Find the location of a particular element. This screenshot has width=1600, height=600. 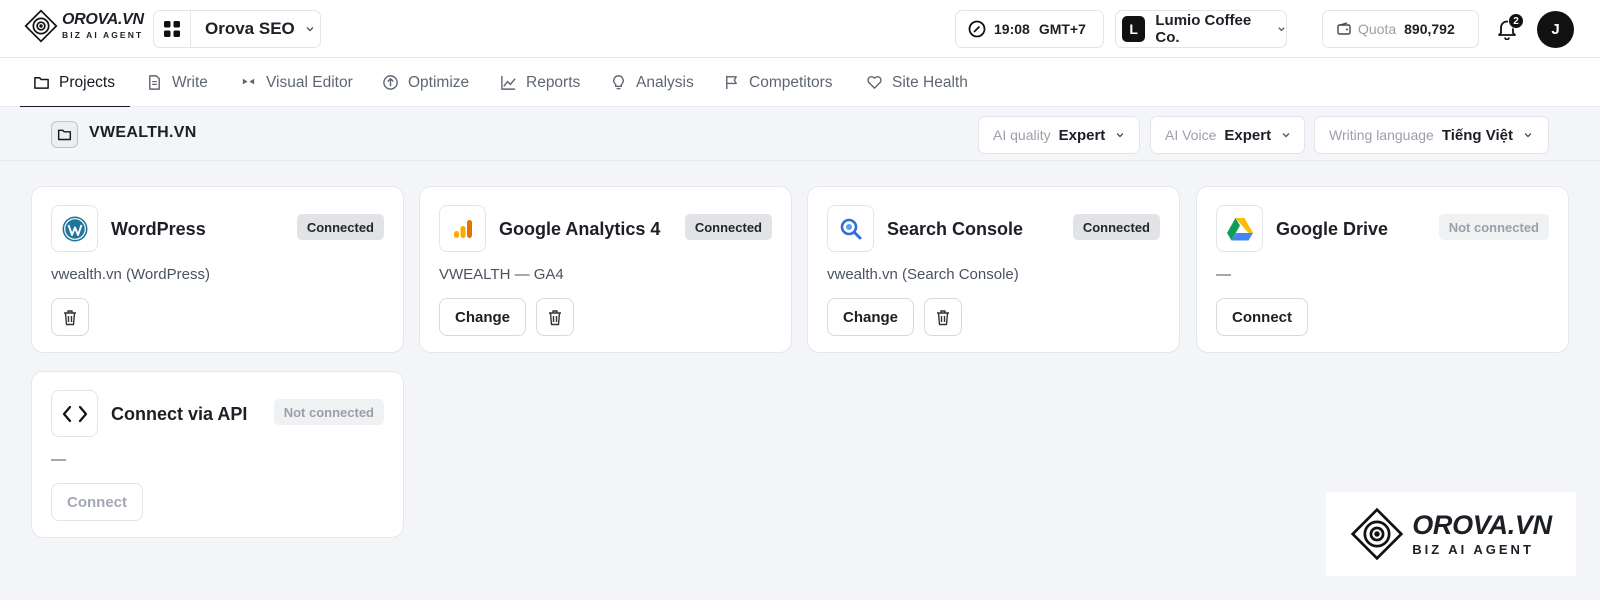

lightbulb-icon is located at coordinates (618, 82).